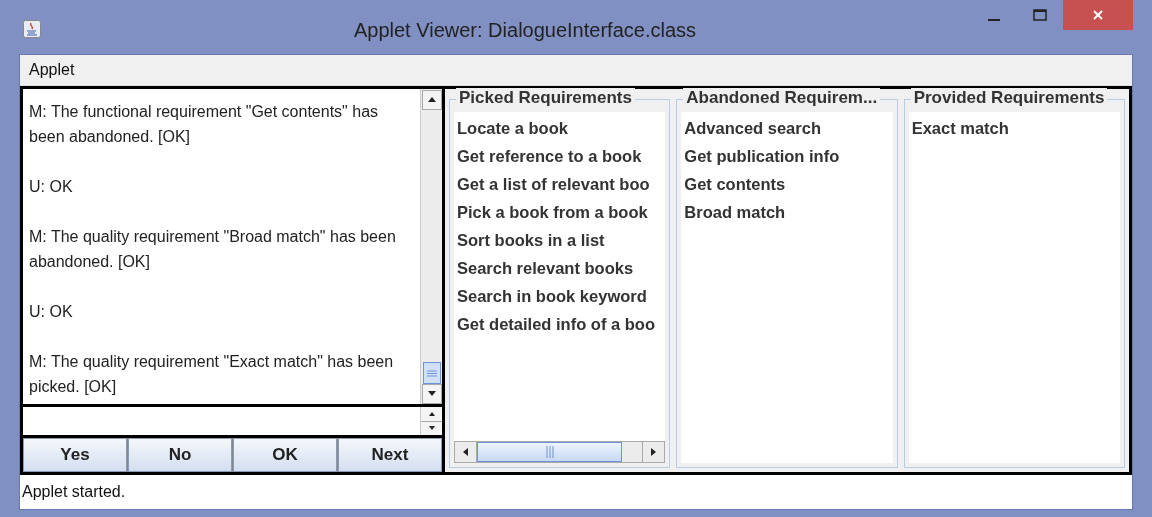 This screenshot has width=1152, height=517. Describe the element at coordinates (431, 246) in the screenshot. I see `vertical-scrollbar` at that location.